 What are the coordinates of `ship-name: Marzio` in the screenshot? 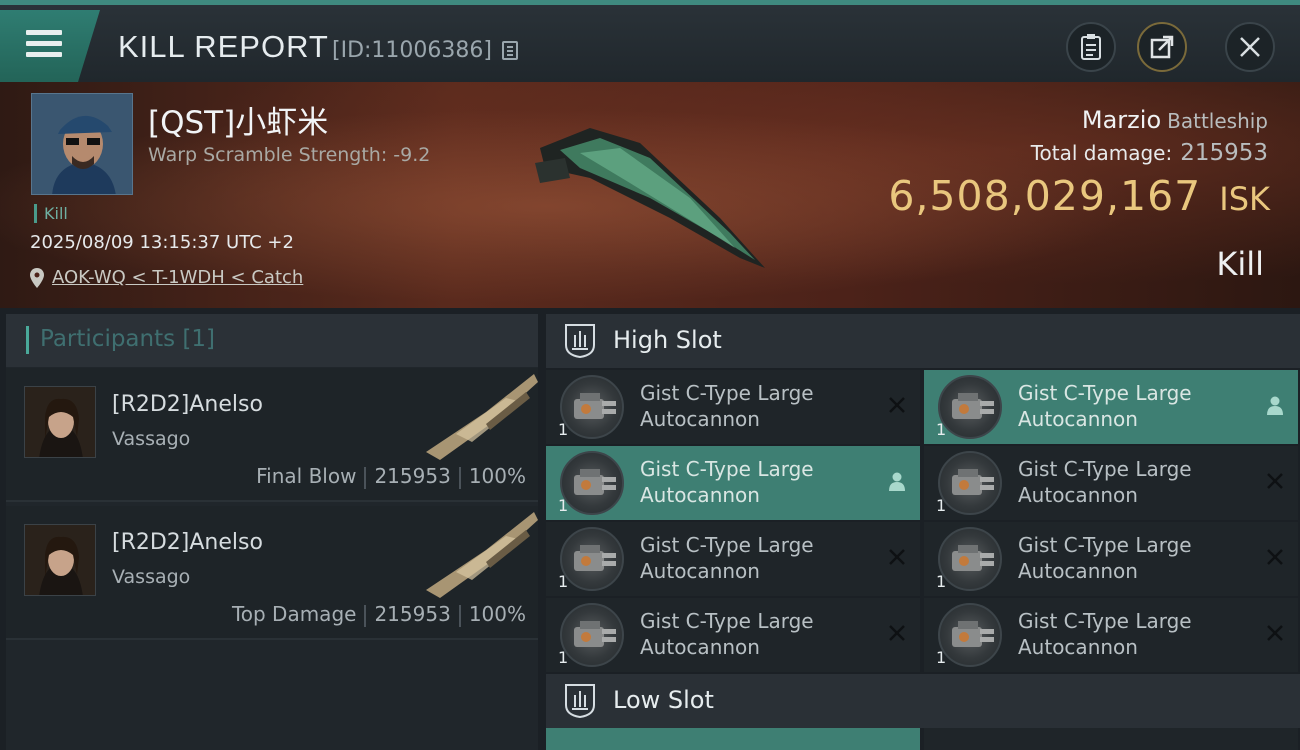 It's located at (1121, 120).